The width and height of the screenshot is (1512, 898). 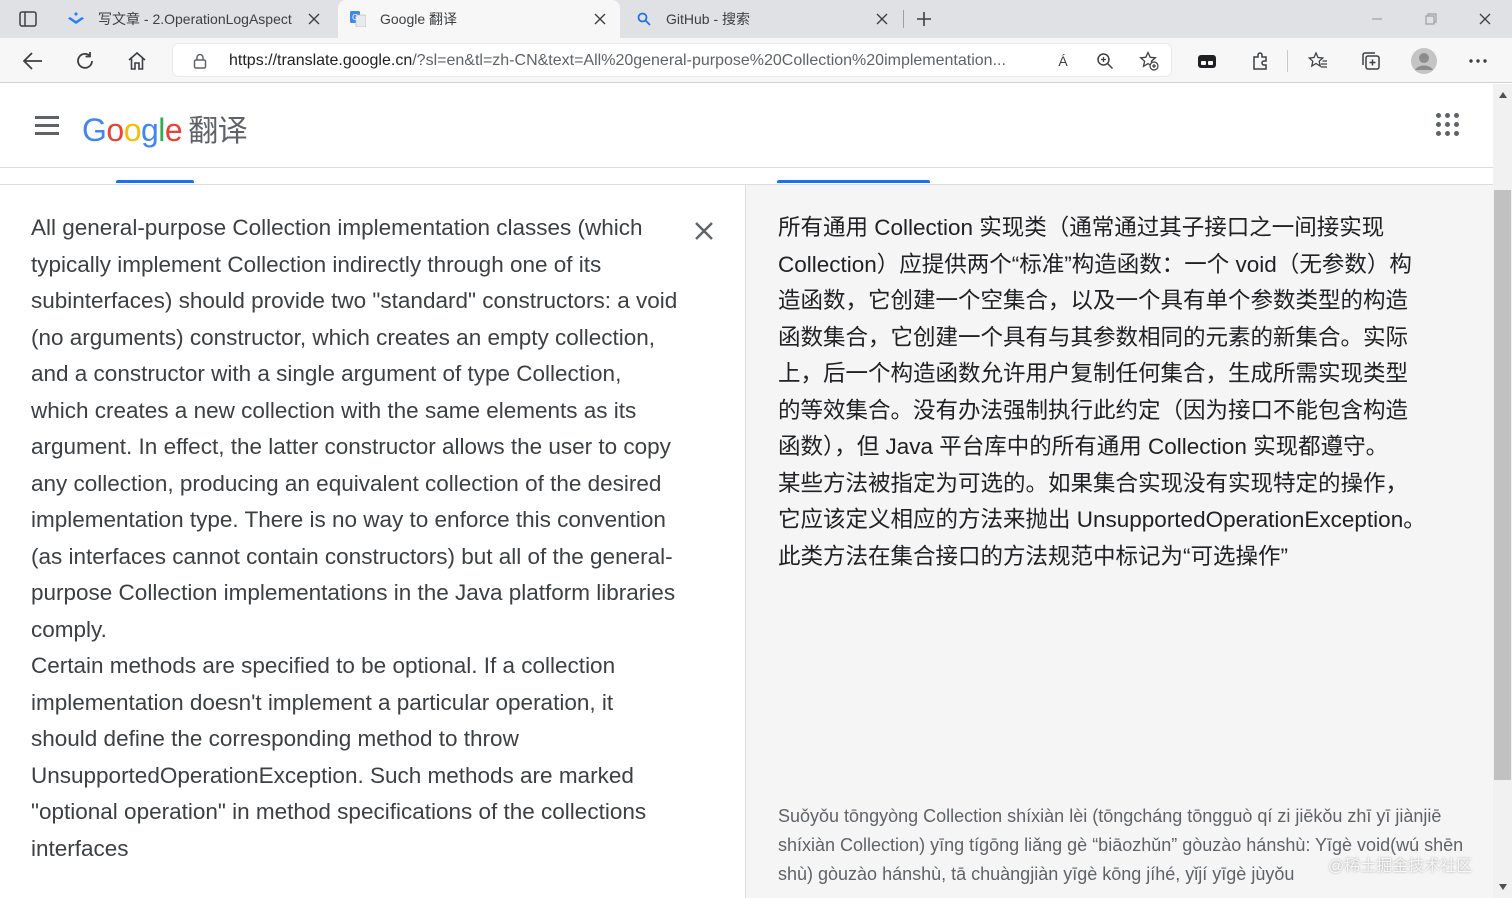 I want to click on clear-source-button, so click(x=704, y=231).